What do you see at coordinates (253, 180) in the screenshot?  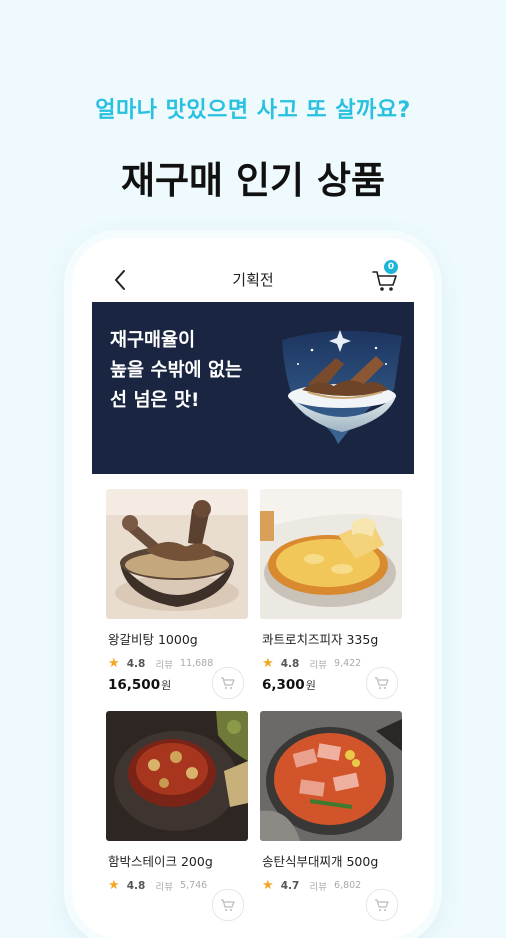 I see `promo-title: 재구매 인기 상품` at bounding box center [253, 180].